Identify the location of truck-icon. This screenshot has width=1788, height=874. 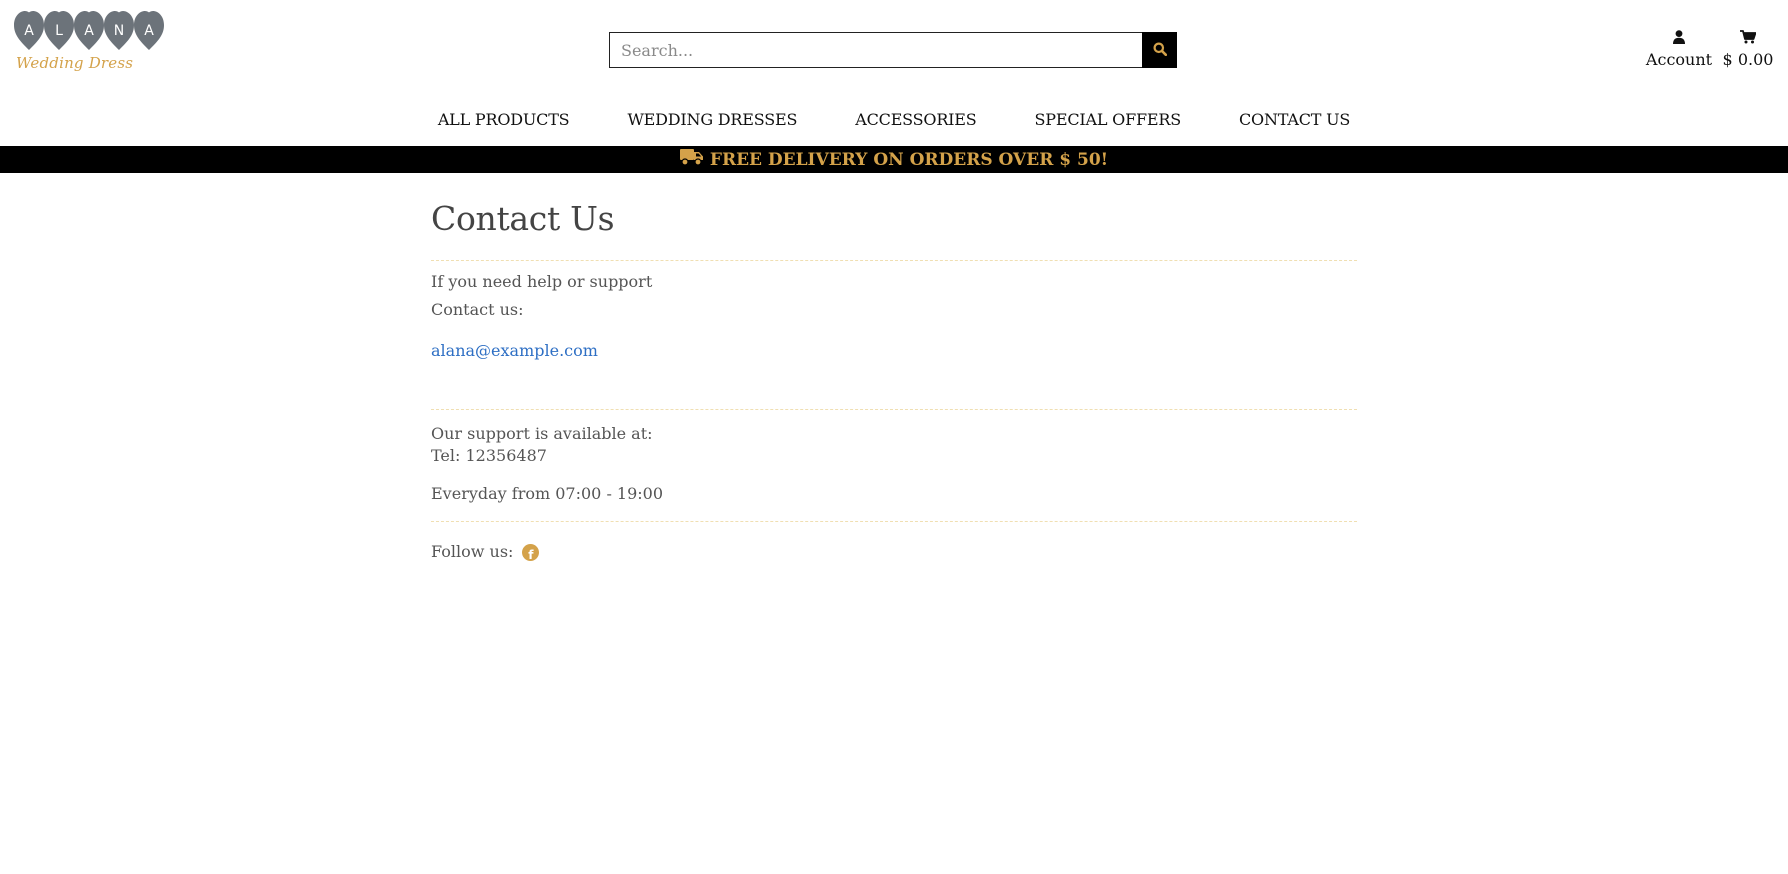
(691, 159).